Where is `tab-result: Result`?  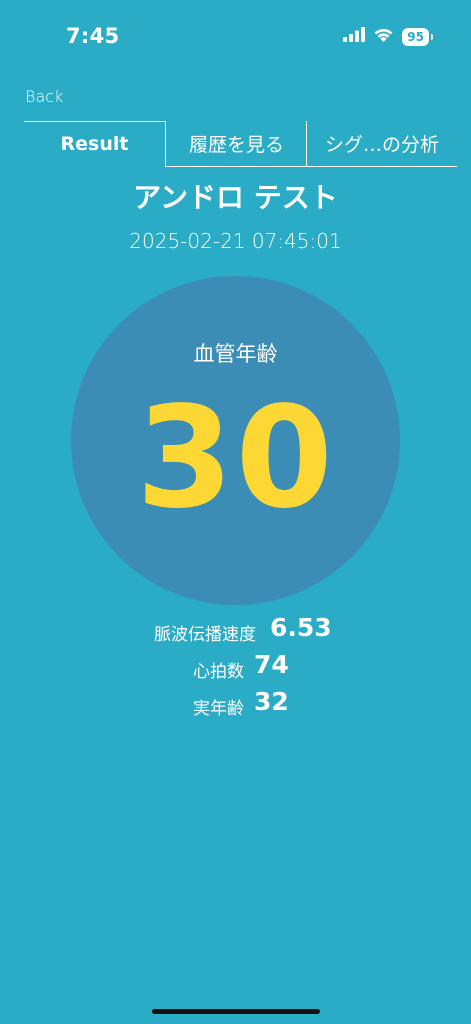
tab-result: Result is located at coordinates (94, 143).